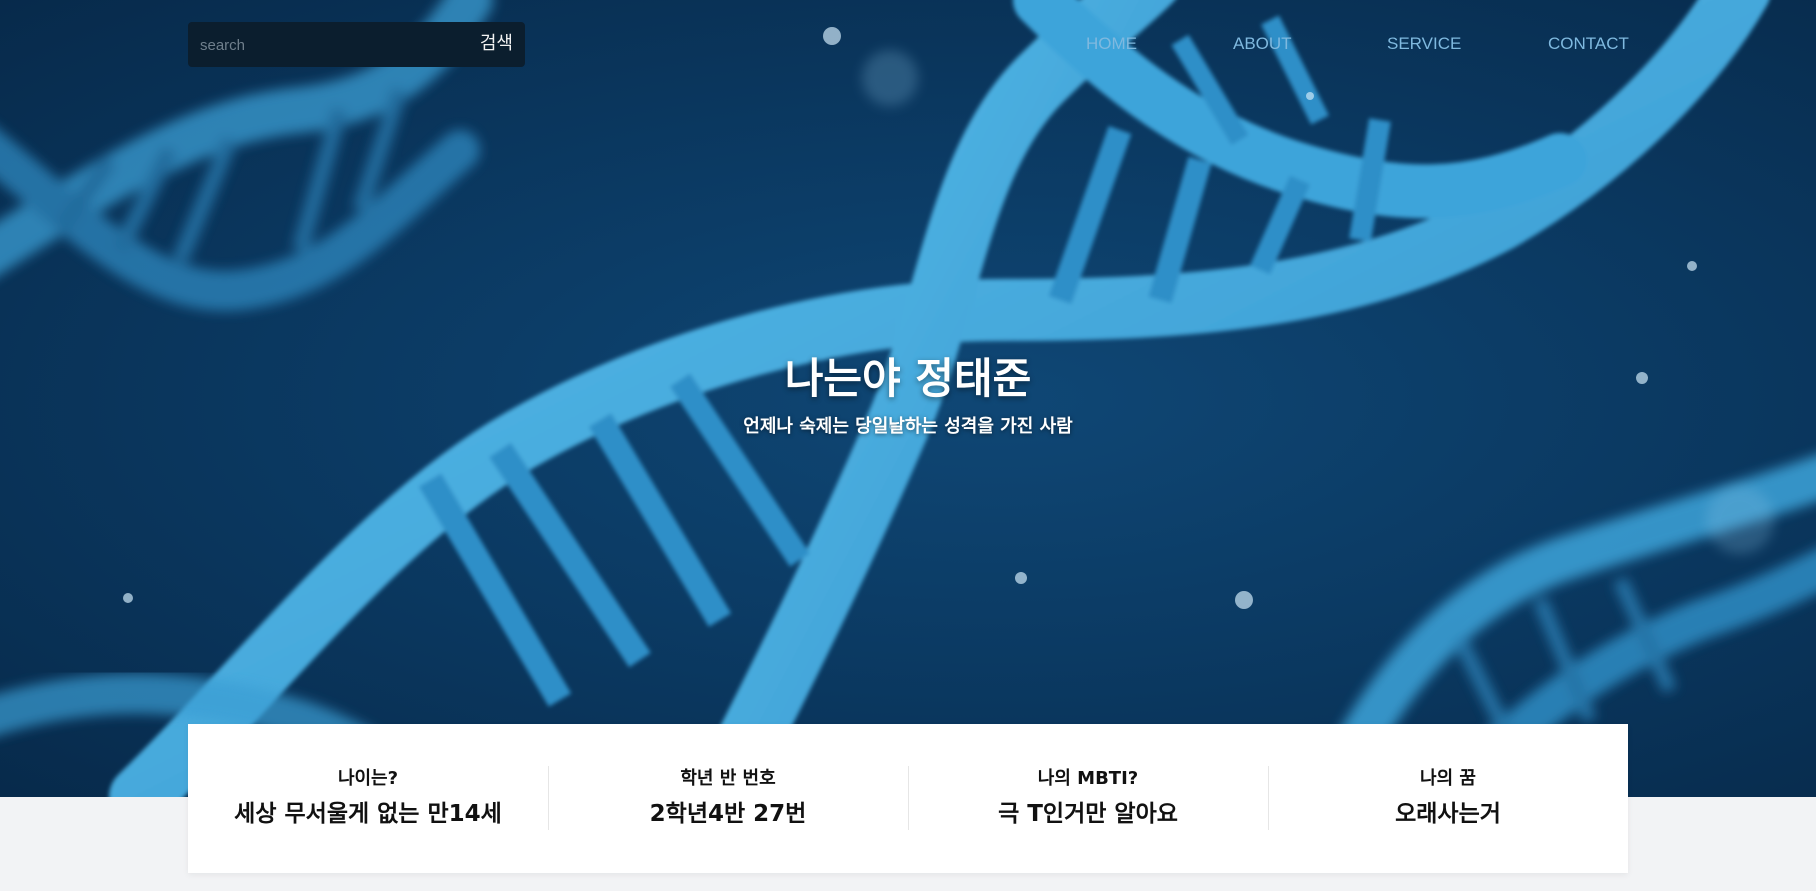 The width and height of the screenshot is (1816, 891). Describe the element at coordinates (1262, 44) in the screenshot. I see `nav-link-about: ABOUT` at that location.